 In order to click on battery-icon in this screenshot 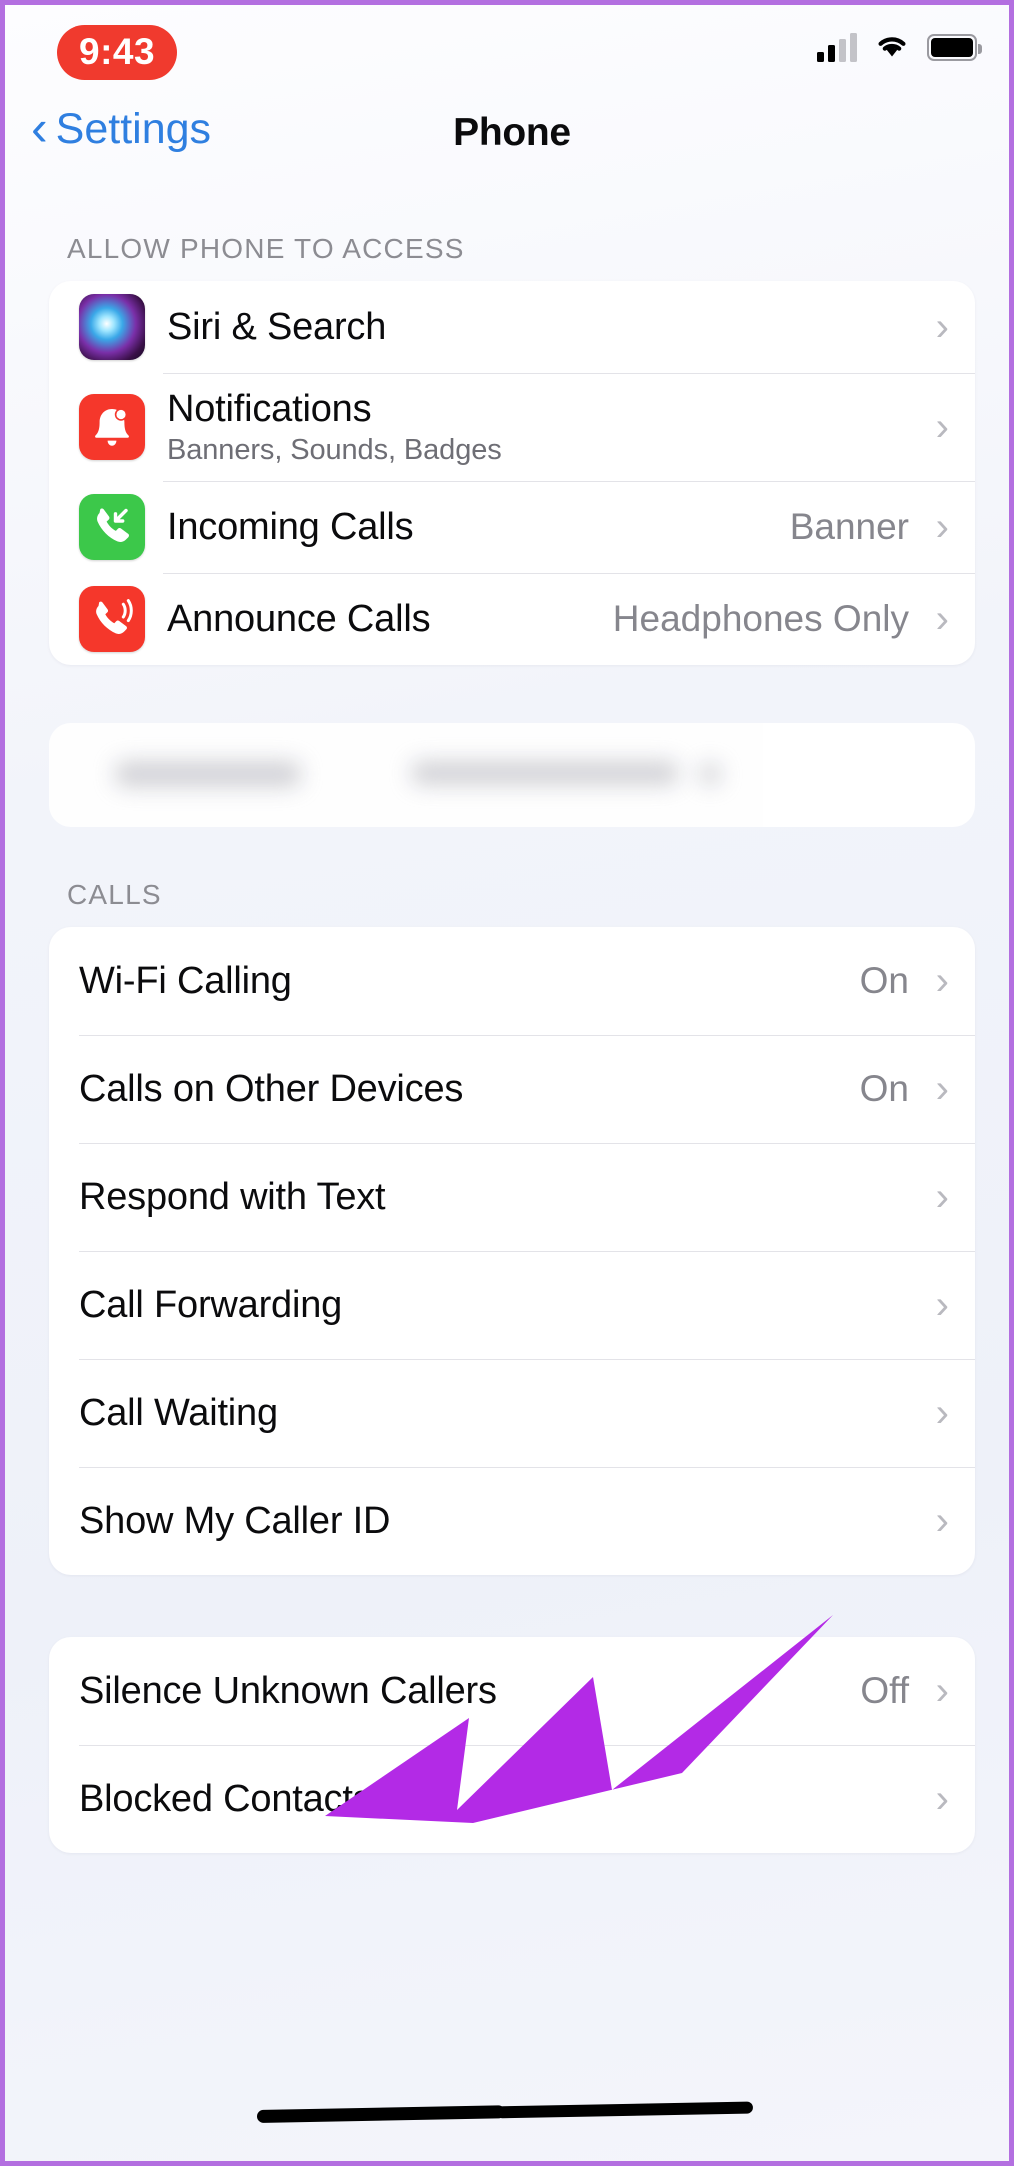, I will do `click(954, 47)`.